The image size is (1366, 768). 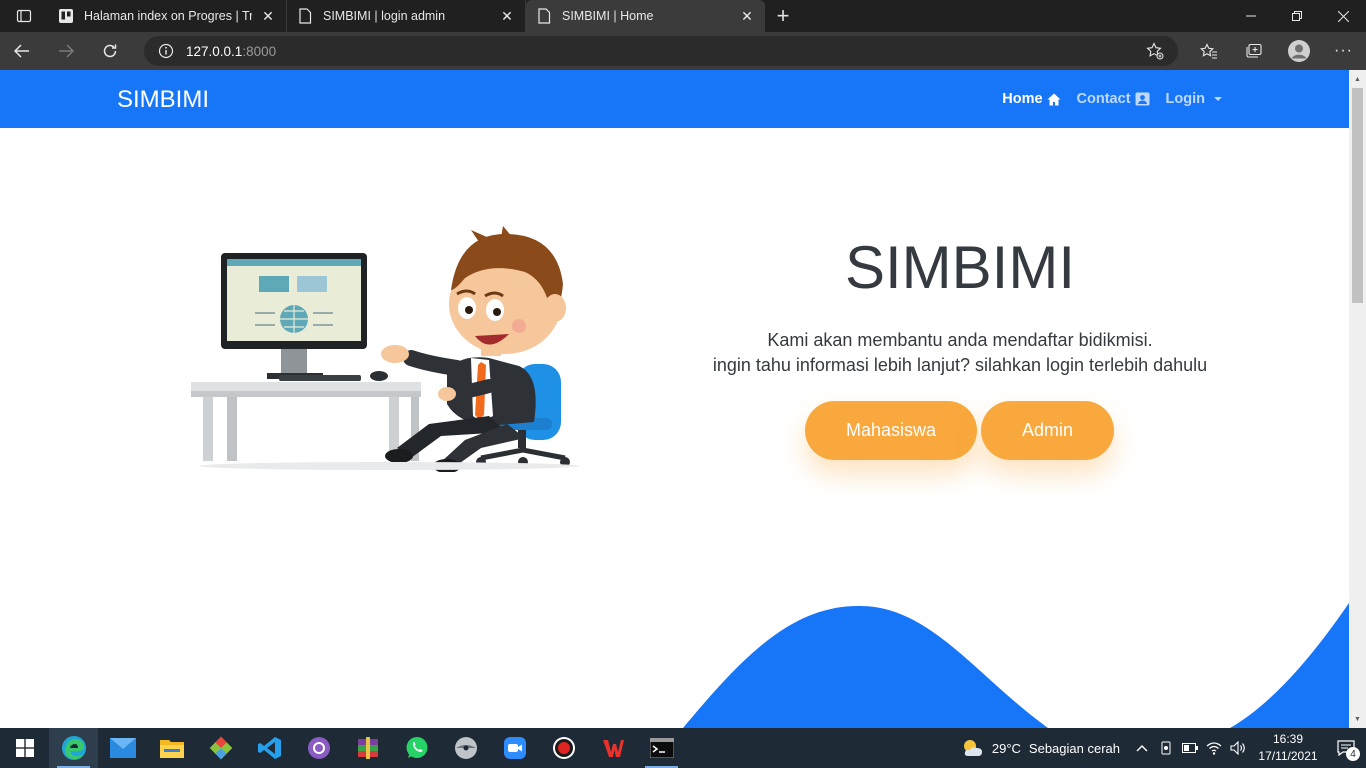 I want to click on nav-links: Home Contact Login, so click(x=1113, y=99).